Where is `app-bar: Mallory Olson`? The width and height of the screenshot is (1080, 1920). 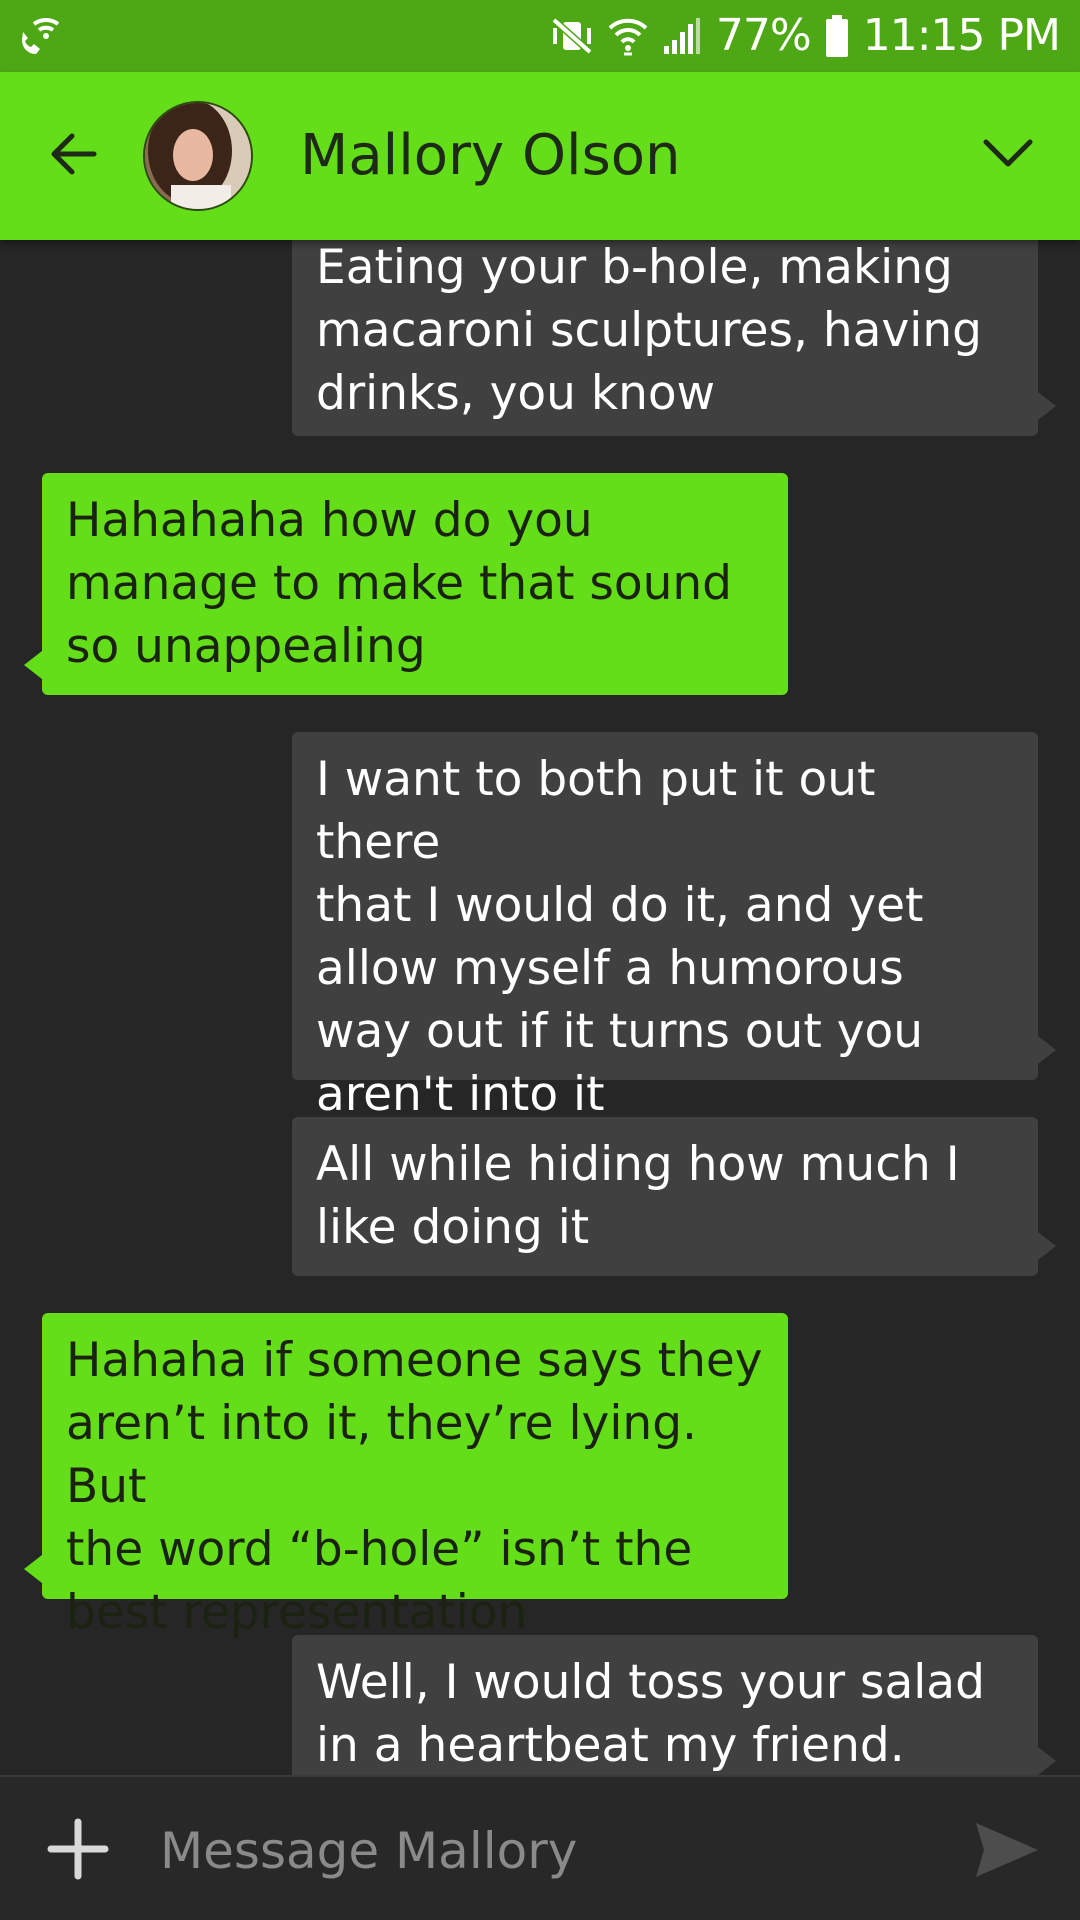 app-bar: Mallory Olson is located at coordinates (540, 156).